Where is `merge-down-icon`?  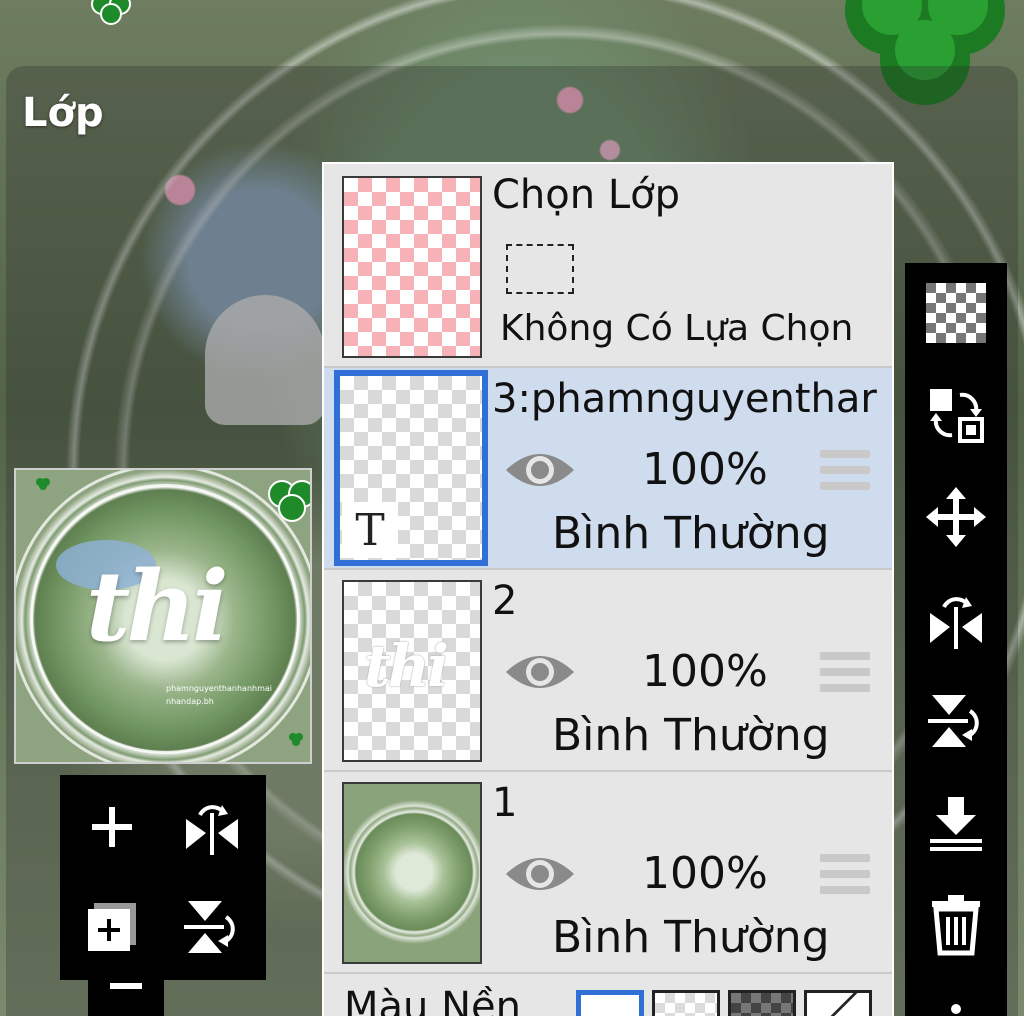 merge-down-icon is located at coordinates (956, 824).